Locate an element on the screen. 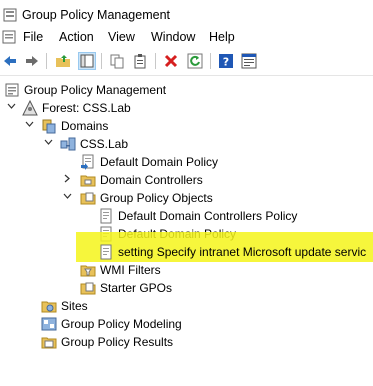  tree-node-results: Group Policy Results is located at coordinates (186, 342).